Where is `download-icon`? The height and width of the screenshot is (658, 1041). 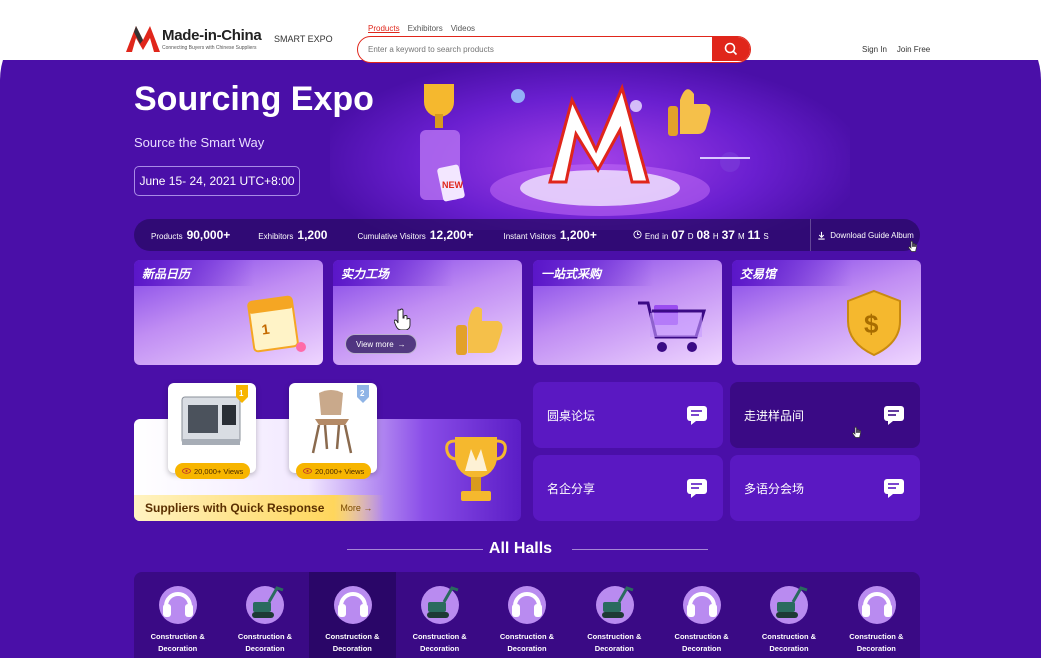
download-icon is located at coordinates (821, 235).